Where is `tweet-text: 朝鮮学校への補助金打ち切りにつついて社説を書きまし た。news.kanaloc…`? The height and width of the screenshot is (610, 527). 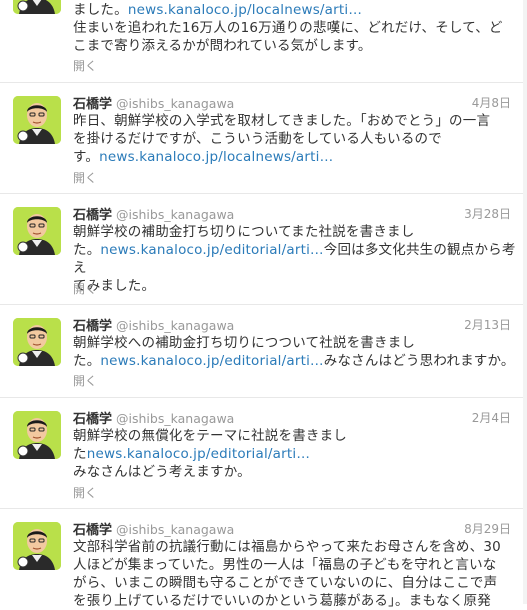 tweet-text: 朝鮮学校への補助金打ち切りにつついて社説を書きまし た。news.kanaloc… is located at coordinates (295, 352).